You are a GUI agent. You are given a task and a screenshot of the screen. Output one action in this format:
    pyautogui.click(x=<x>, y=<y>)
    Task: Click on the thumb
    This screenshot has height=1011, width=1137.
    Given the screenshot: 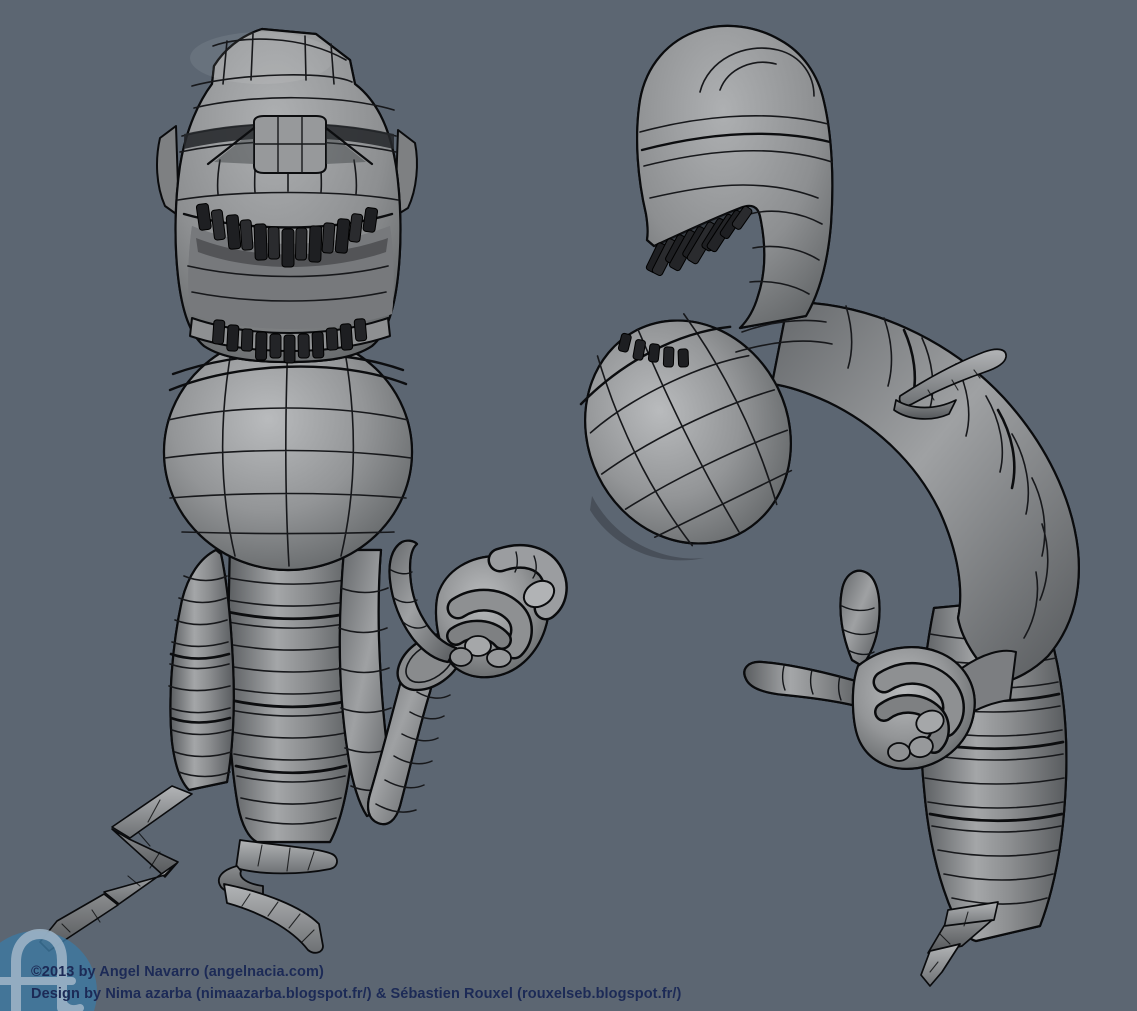 What is the action you would take?
    pyautogui.click(x=860, y=618)
    